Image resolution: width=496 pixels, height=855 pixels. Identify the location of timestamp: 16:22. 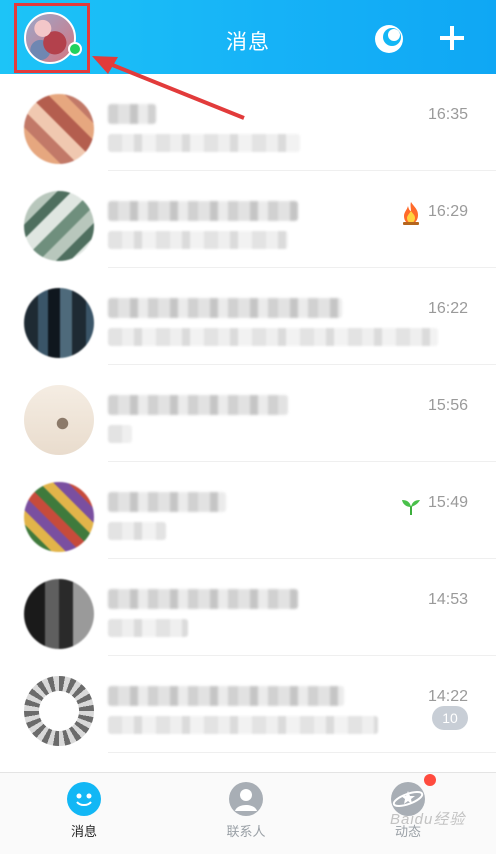
(447, 308).